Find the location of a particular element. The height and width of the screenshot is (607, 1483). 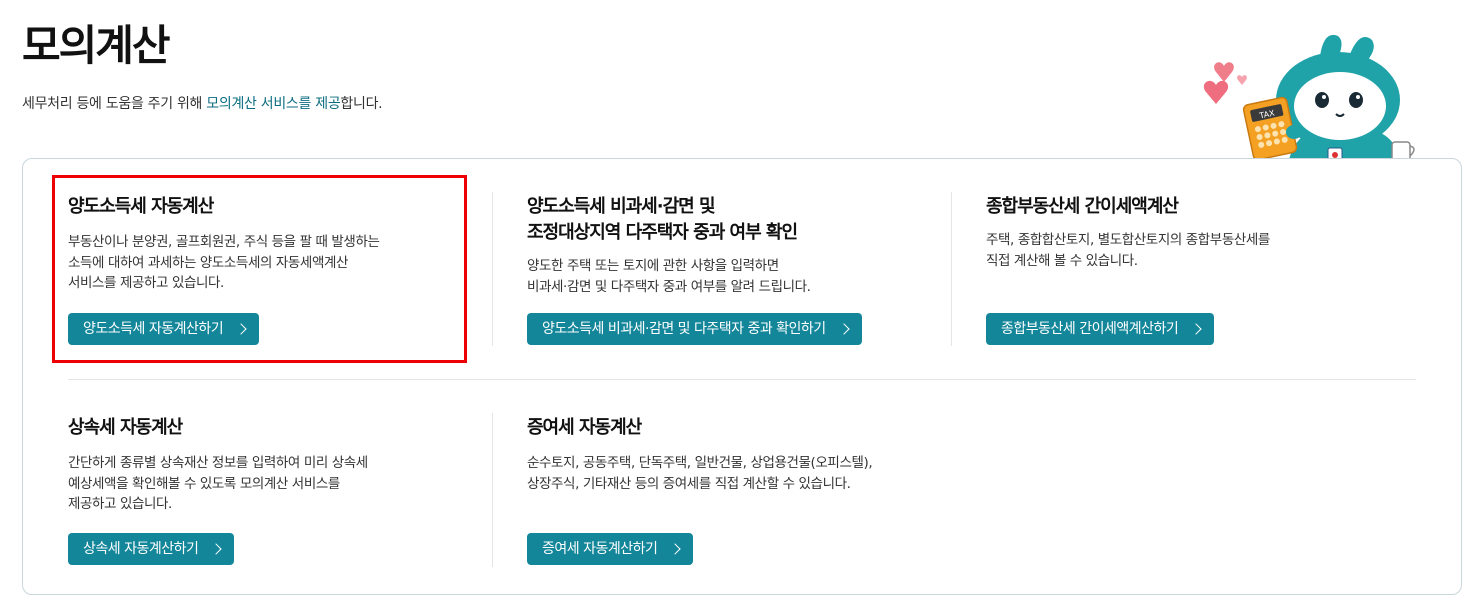

inheritance-tax-calc-button: 상속세 자동계산하기 is located at coordinates (151, 549).